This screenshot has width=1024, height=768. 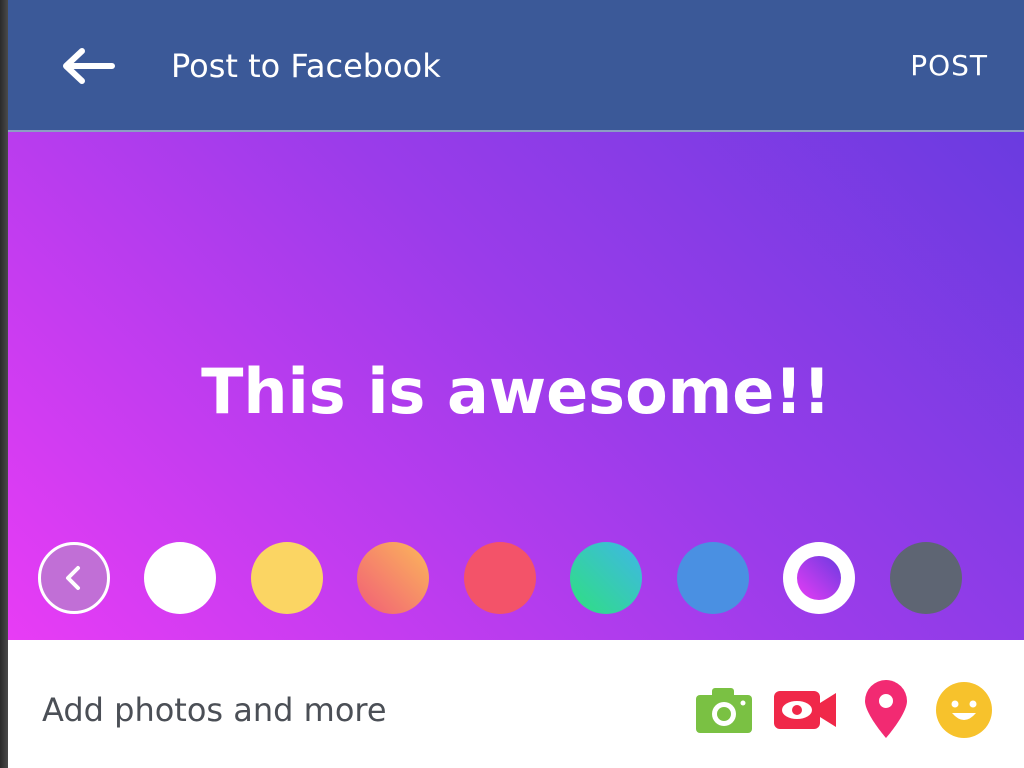 I want to click on location-pin-icon, so click(x=886, y=709).